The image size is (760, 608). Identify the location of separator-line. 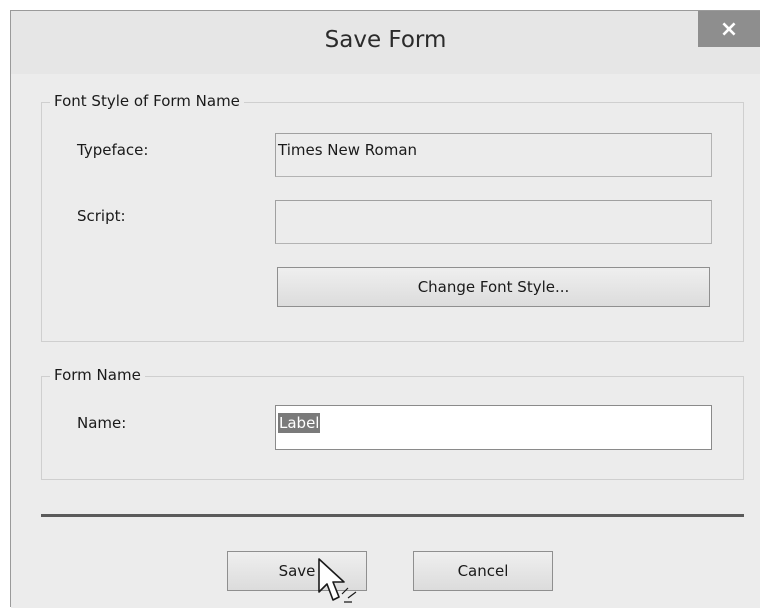
(392, 515).